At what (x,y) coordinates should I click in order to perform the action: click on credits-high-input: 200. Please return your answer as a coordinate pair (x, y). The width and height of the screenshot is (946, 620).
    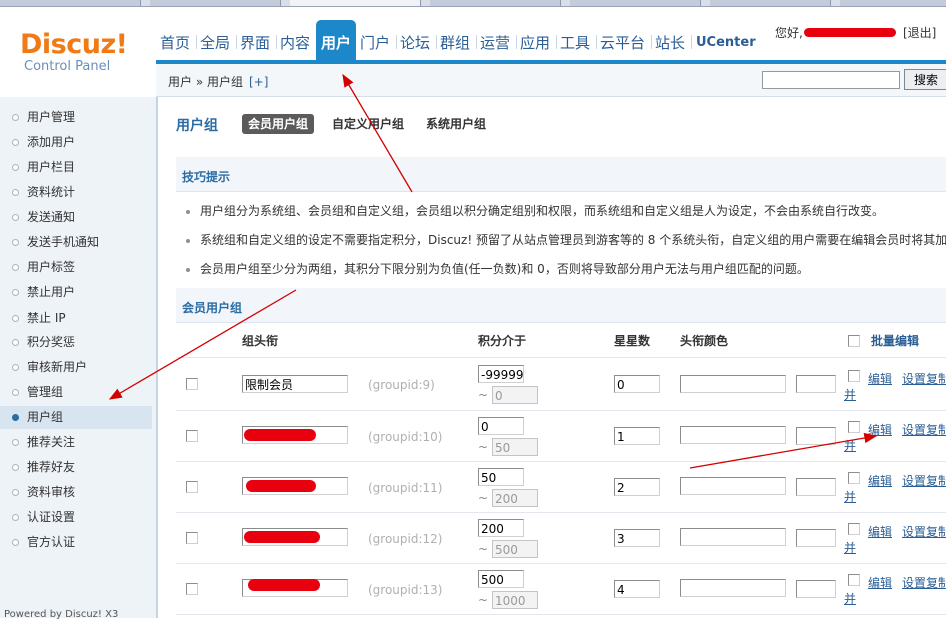
    Looking at the image, I should click on (515, 498).